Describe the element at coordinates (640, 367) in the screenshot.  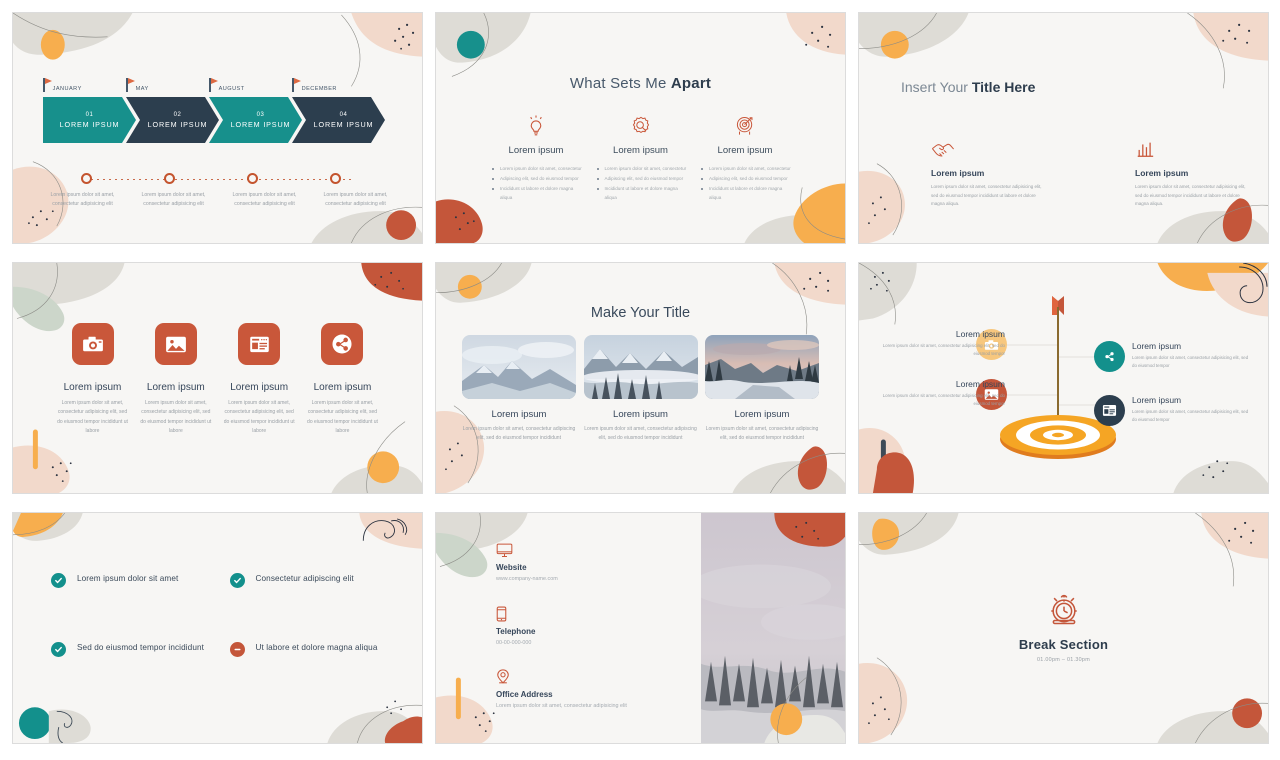
I see `mountain-forest-photo` at that location.